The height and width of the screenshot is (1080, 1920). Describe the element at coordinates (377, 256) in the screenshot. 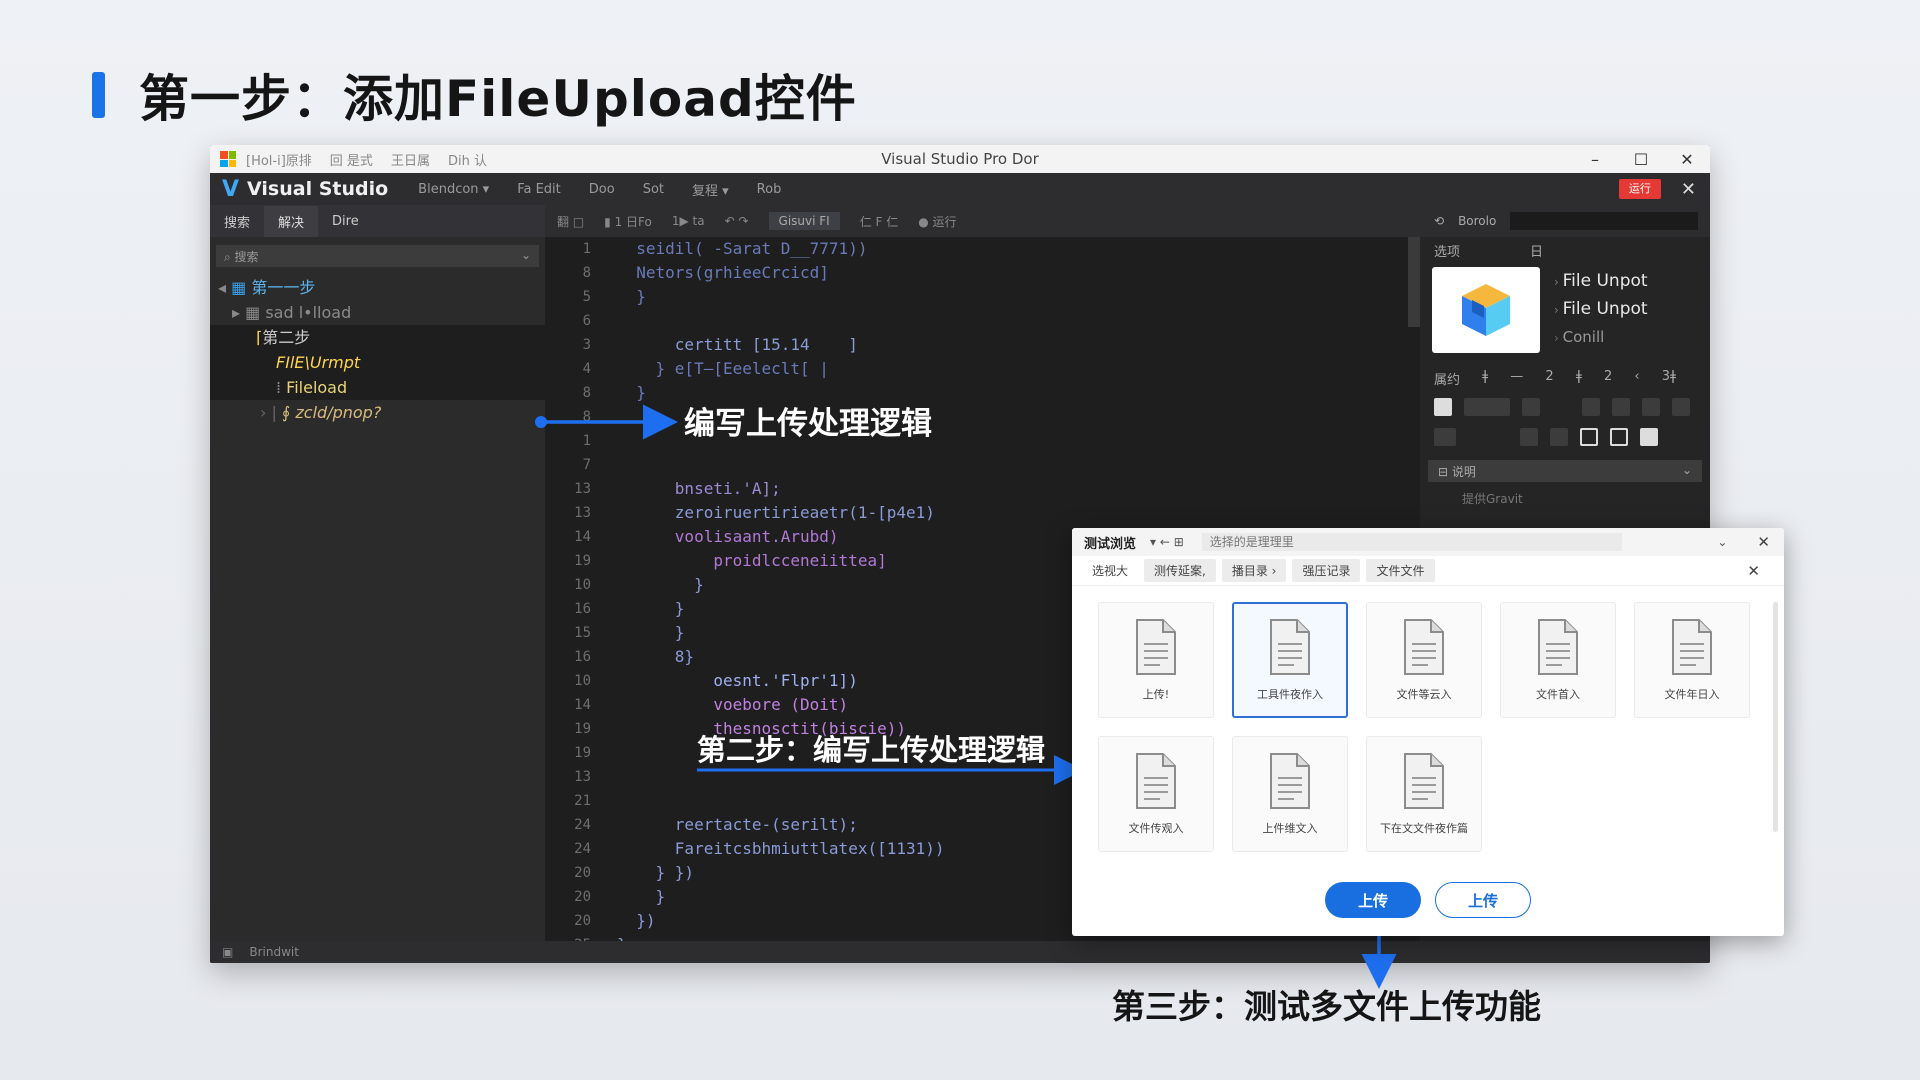

I see `solution-search-input: ⌕ 搜索 ⌄` at that location.